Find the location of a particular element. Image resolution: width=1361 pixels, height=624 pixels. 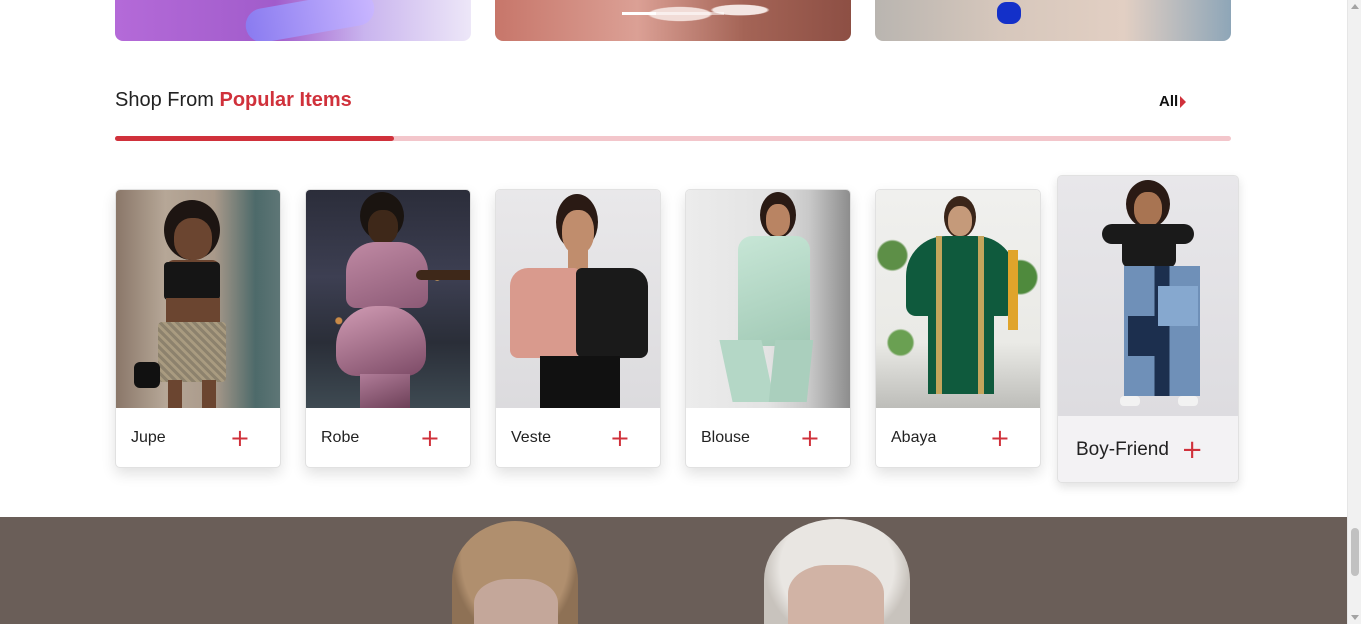

product-name: Abaya is located at coordinates (914, 437).